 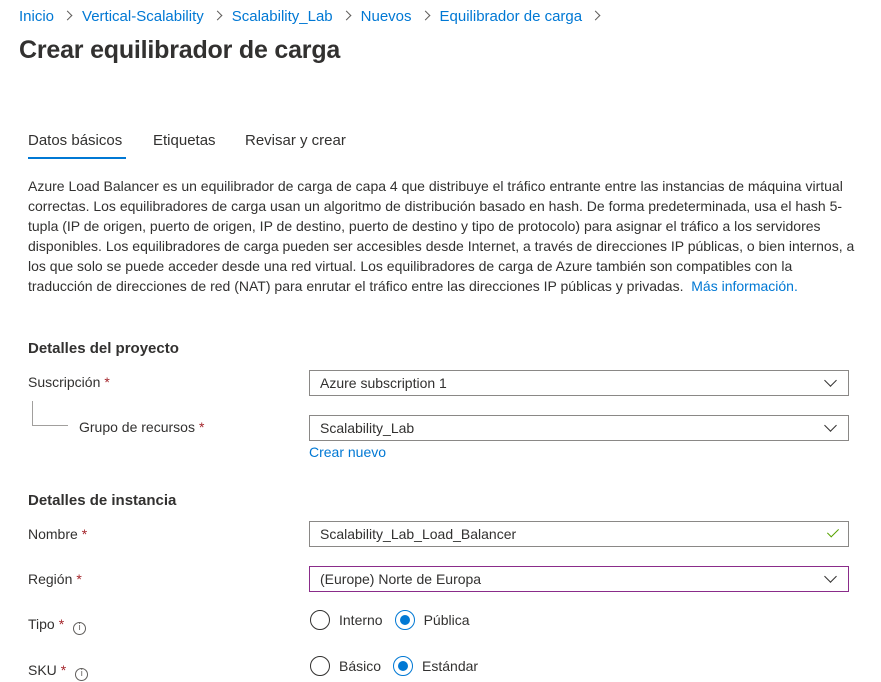 What do you see at coordinates (450, 666) in the screenshot?
I see `sku-option-label: Estándar` at bounding box center [450, 666].